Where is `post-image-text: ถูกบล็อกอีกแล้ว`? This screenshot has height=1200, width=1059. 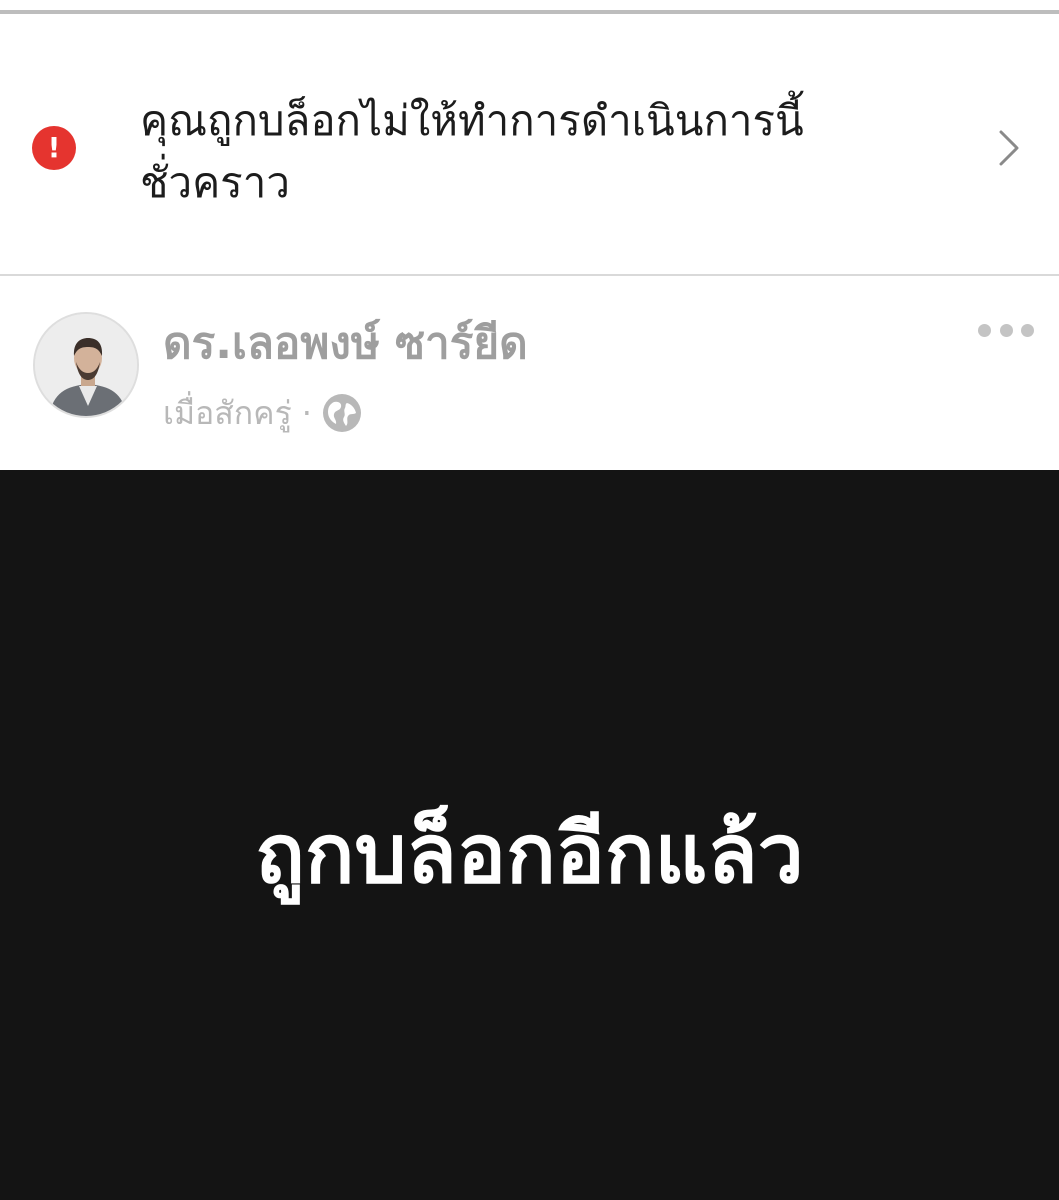 post-image-text: ถูกบล็อกอีกแล้ว is located at coordinates (529, 854).